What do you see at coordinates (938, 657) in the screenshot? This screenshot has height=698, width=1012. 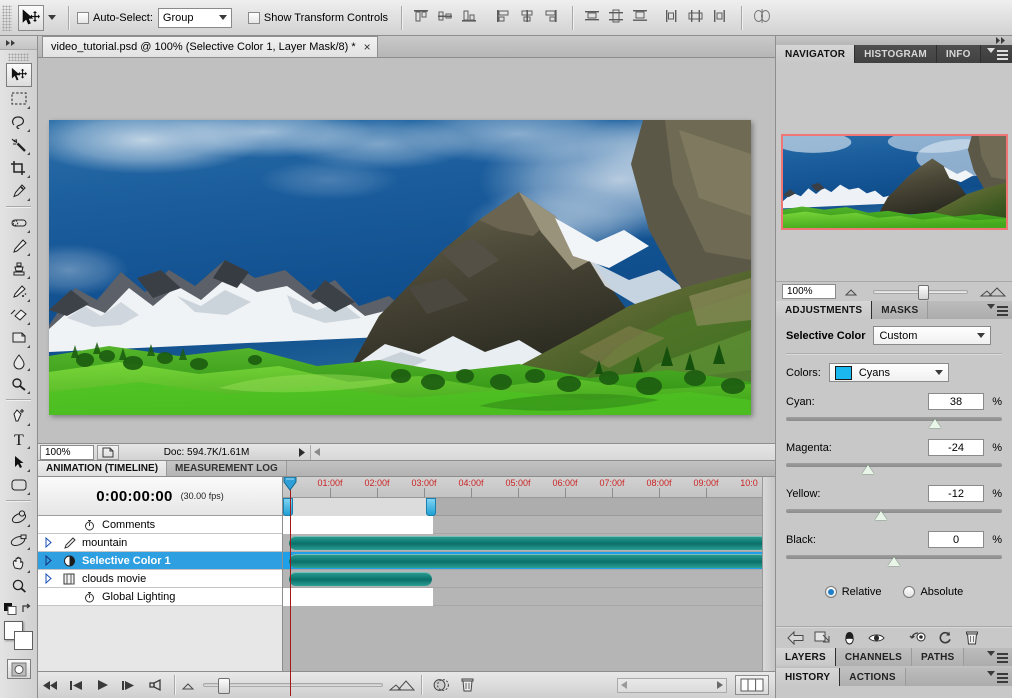 I see `tab-paths: PATHS` at bounding box center [938, 657].